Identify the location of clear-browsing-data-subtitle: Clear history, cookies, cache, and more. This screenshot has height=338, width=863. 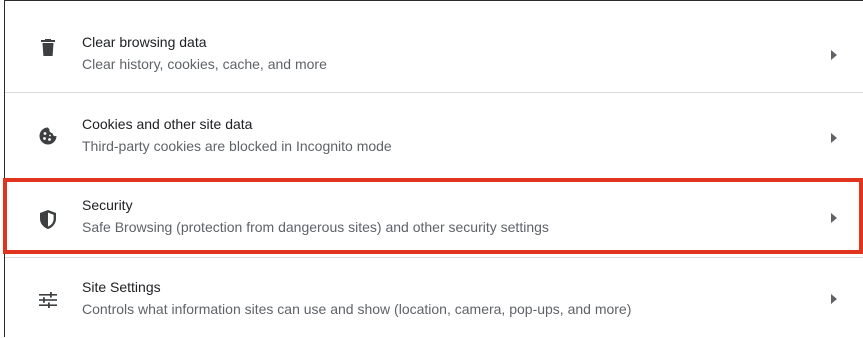
(204, 64).